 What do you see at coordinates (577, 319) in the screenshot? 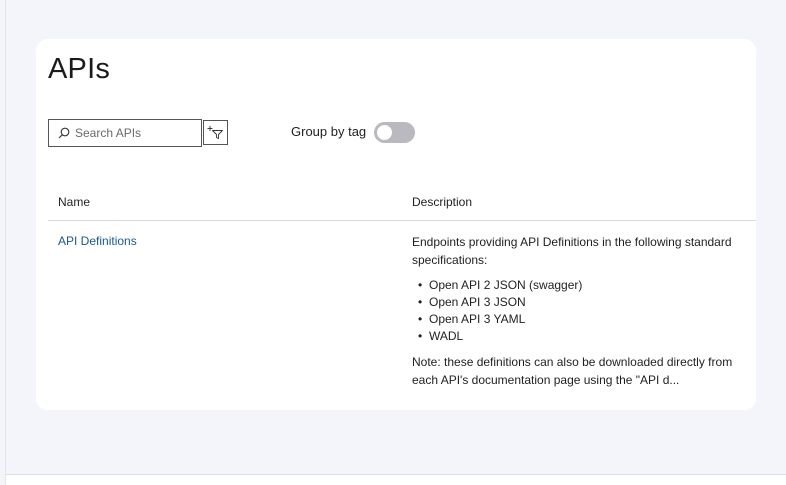
I see `list-item: Open API 3 YAML` at bounding box center [577, 319].